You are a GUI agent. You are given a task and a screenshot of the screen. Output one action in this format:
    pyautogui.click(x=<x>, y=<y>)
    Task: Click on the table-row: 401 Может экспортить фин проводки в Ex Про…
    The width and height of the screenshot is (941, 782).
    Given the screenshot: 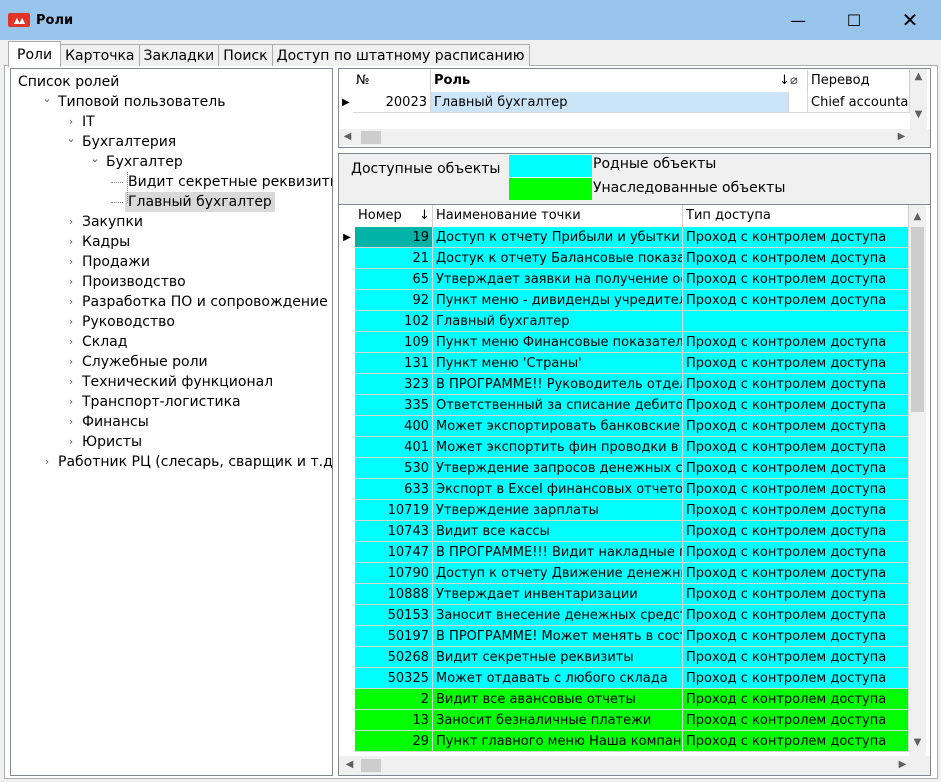 What is the action you would take?
    pyautogui.click(x=624, y=447)
    